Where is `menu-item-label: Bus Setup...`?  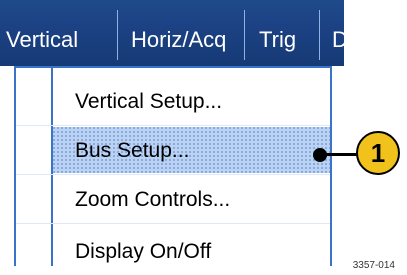
menu-item-label: Bus Setup... is located at coordinates (132, 150).